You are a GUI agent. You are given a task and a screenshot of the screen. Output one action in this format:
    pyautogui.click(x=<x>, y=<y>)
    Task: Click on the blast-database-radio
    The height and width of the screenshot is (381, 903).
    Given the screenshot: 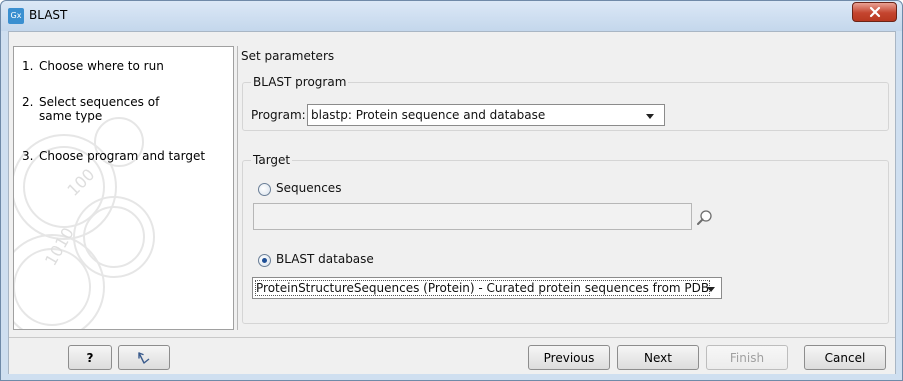 What is the action you would take?
    pyautogui.click(x=264, y=260)
    